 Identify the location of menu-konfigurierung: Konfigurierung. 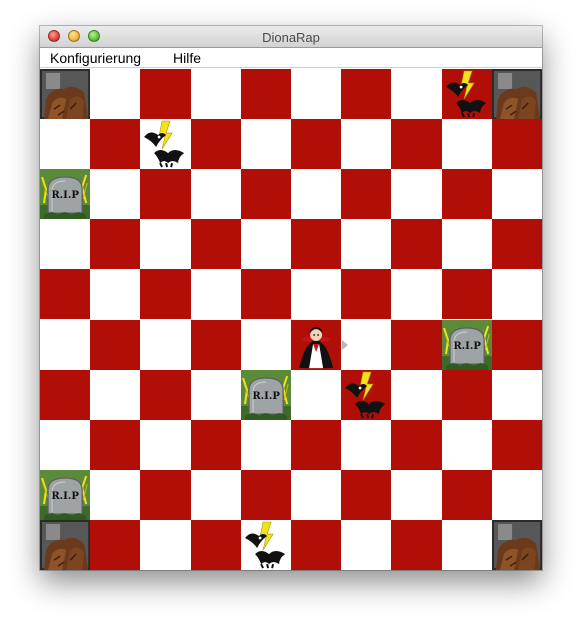
(95, 58).